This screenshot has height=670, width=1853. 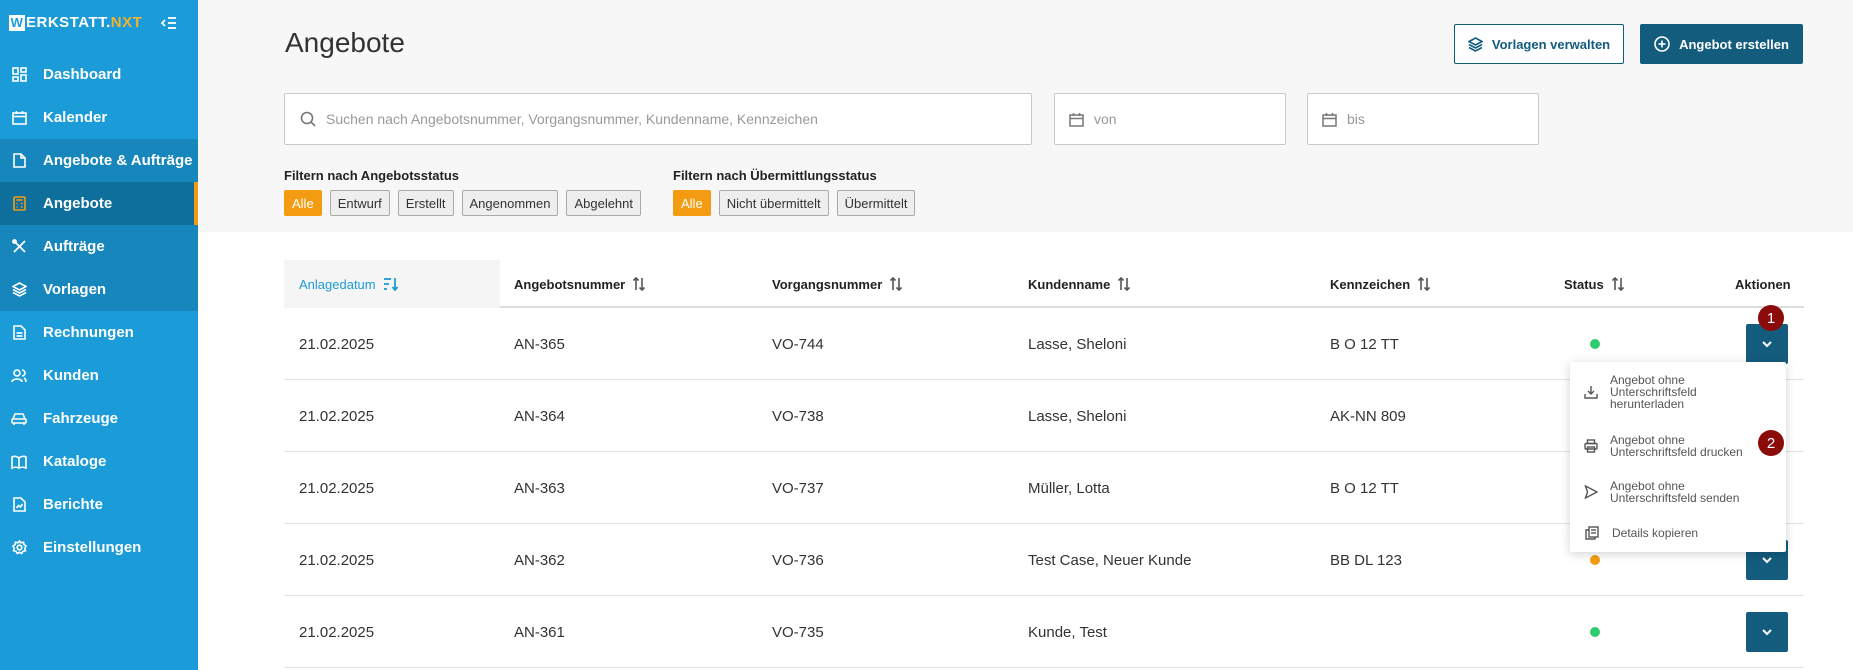 What do you see at coordinates (81, 418) in the screenshot?
I see `sidebar-item-label: Fahrzeuge` at bounding box center [81, 418].